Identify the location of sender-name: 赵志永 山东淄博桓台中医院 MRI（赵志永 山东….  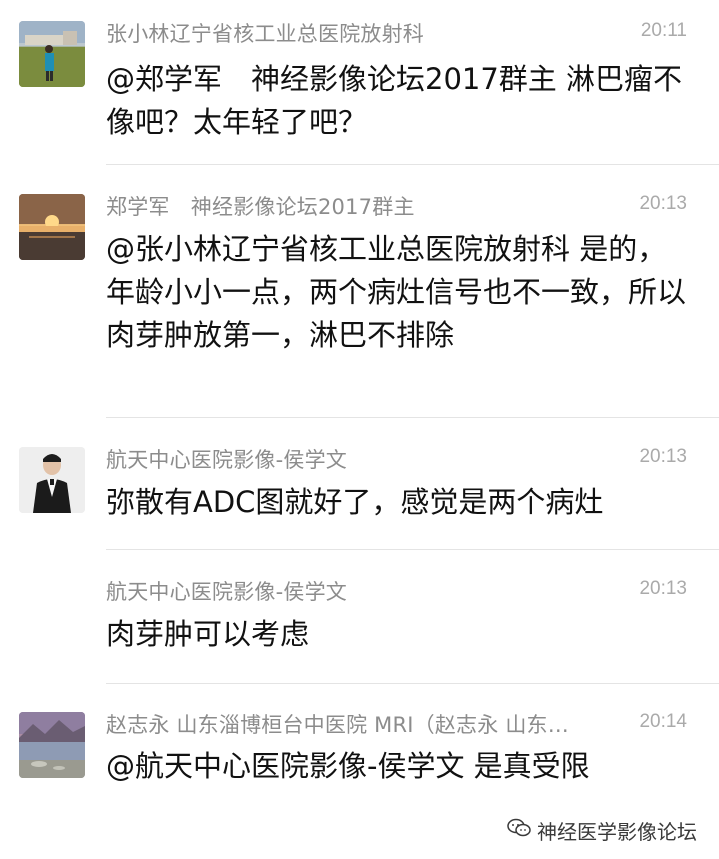
(337, 724).